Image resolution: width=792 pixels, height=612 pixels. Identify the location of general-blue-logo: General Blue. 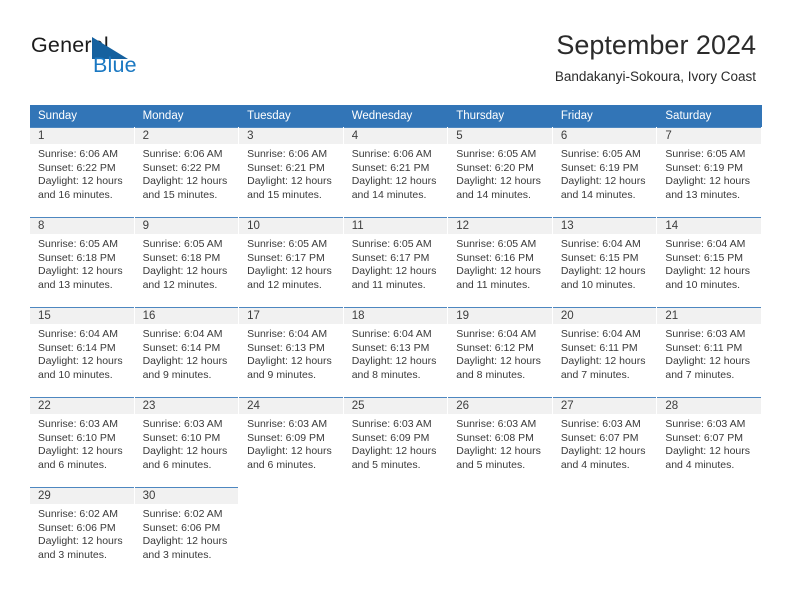
(126, 58).